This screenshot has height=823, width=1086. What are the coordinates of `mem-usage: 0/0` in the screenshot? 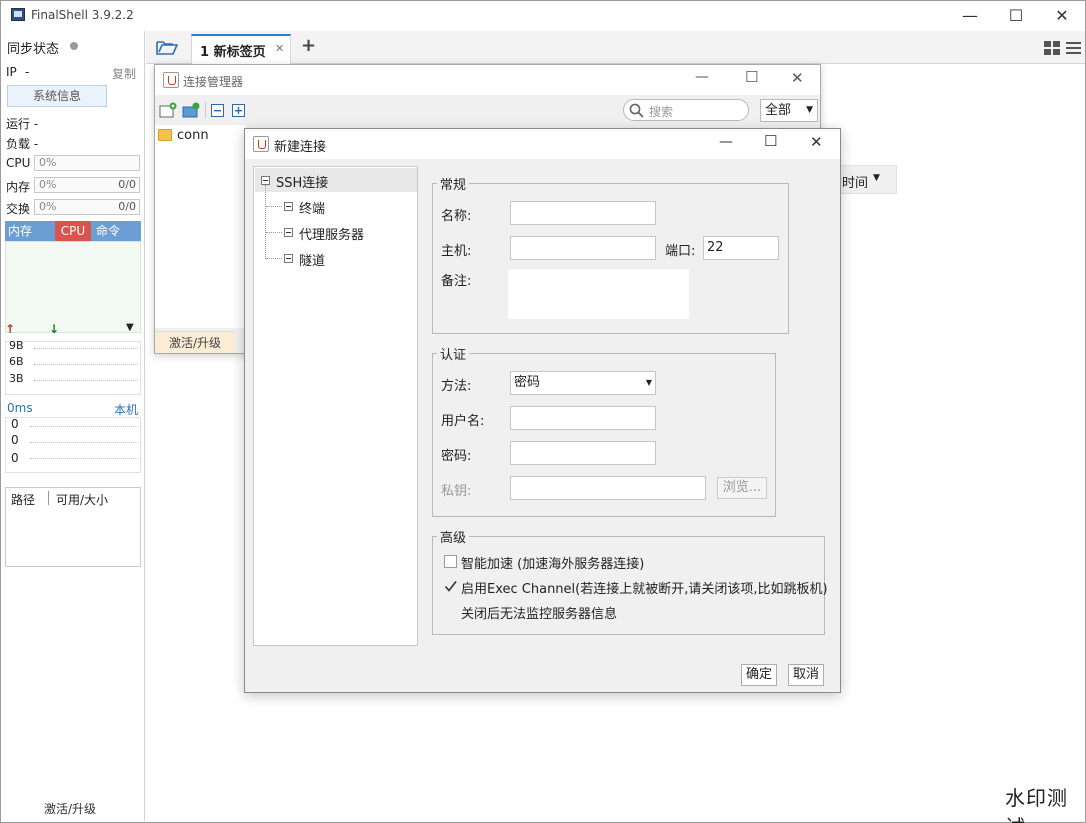 It's located at (127, 184).